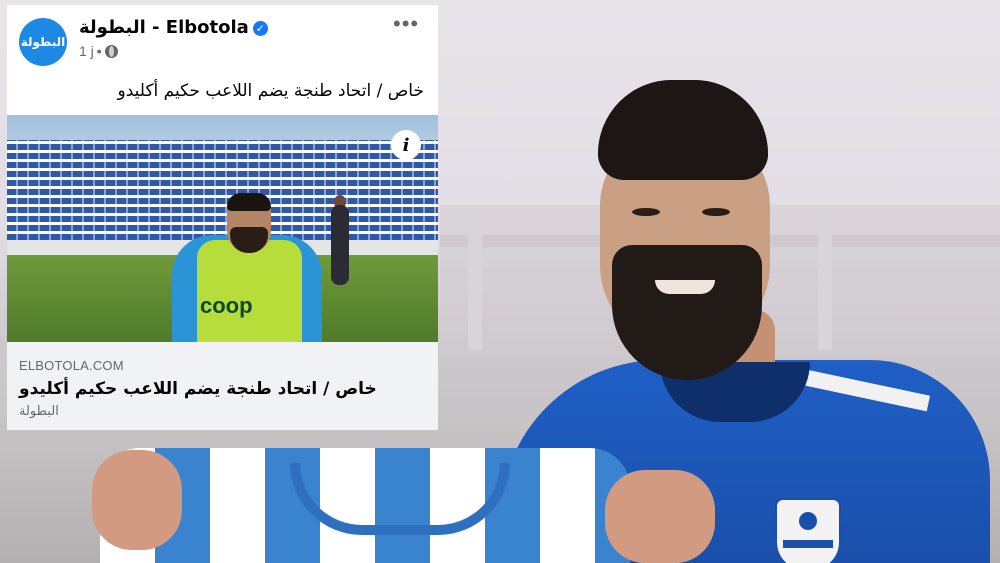  I want to click on club-crest, so click(808, 530).